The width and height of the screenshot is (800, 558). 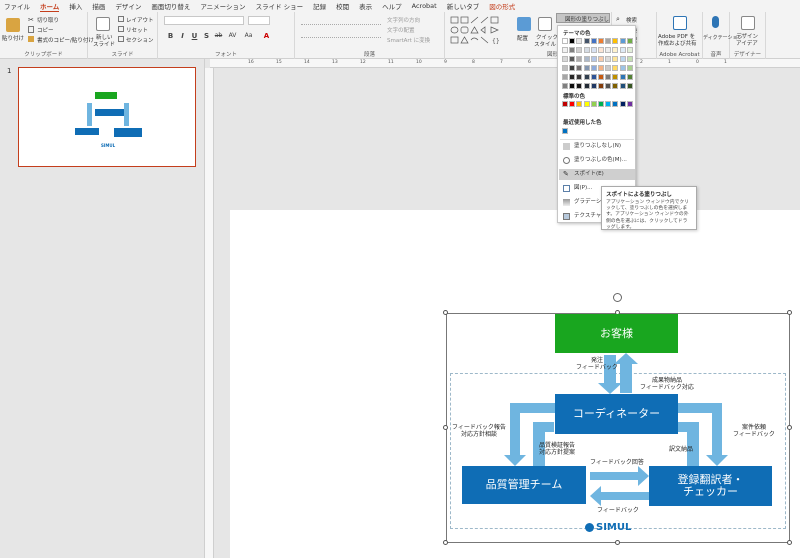 What do you see at coordinates (104, 44) in the screenshot?
I see `new-slide-label-2: スライド` at bounding box center [104, 44].